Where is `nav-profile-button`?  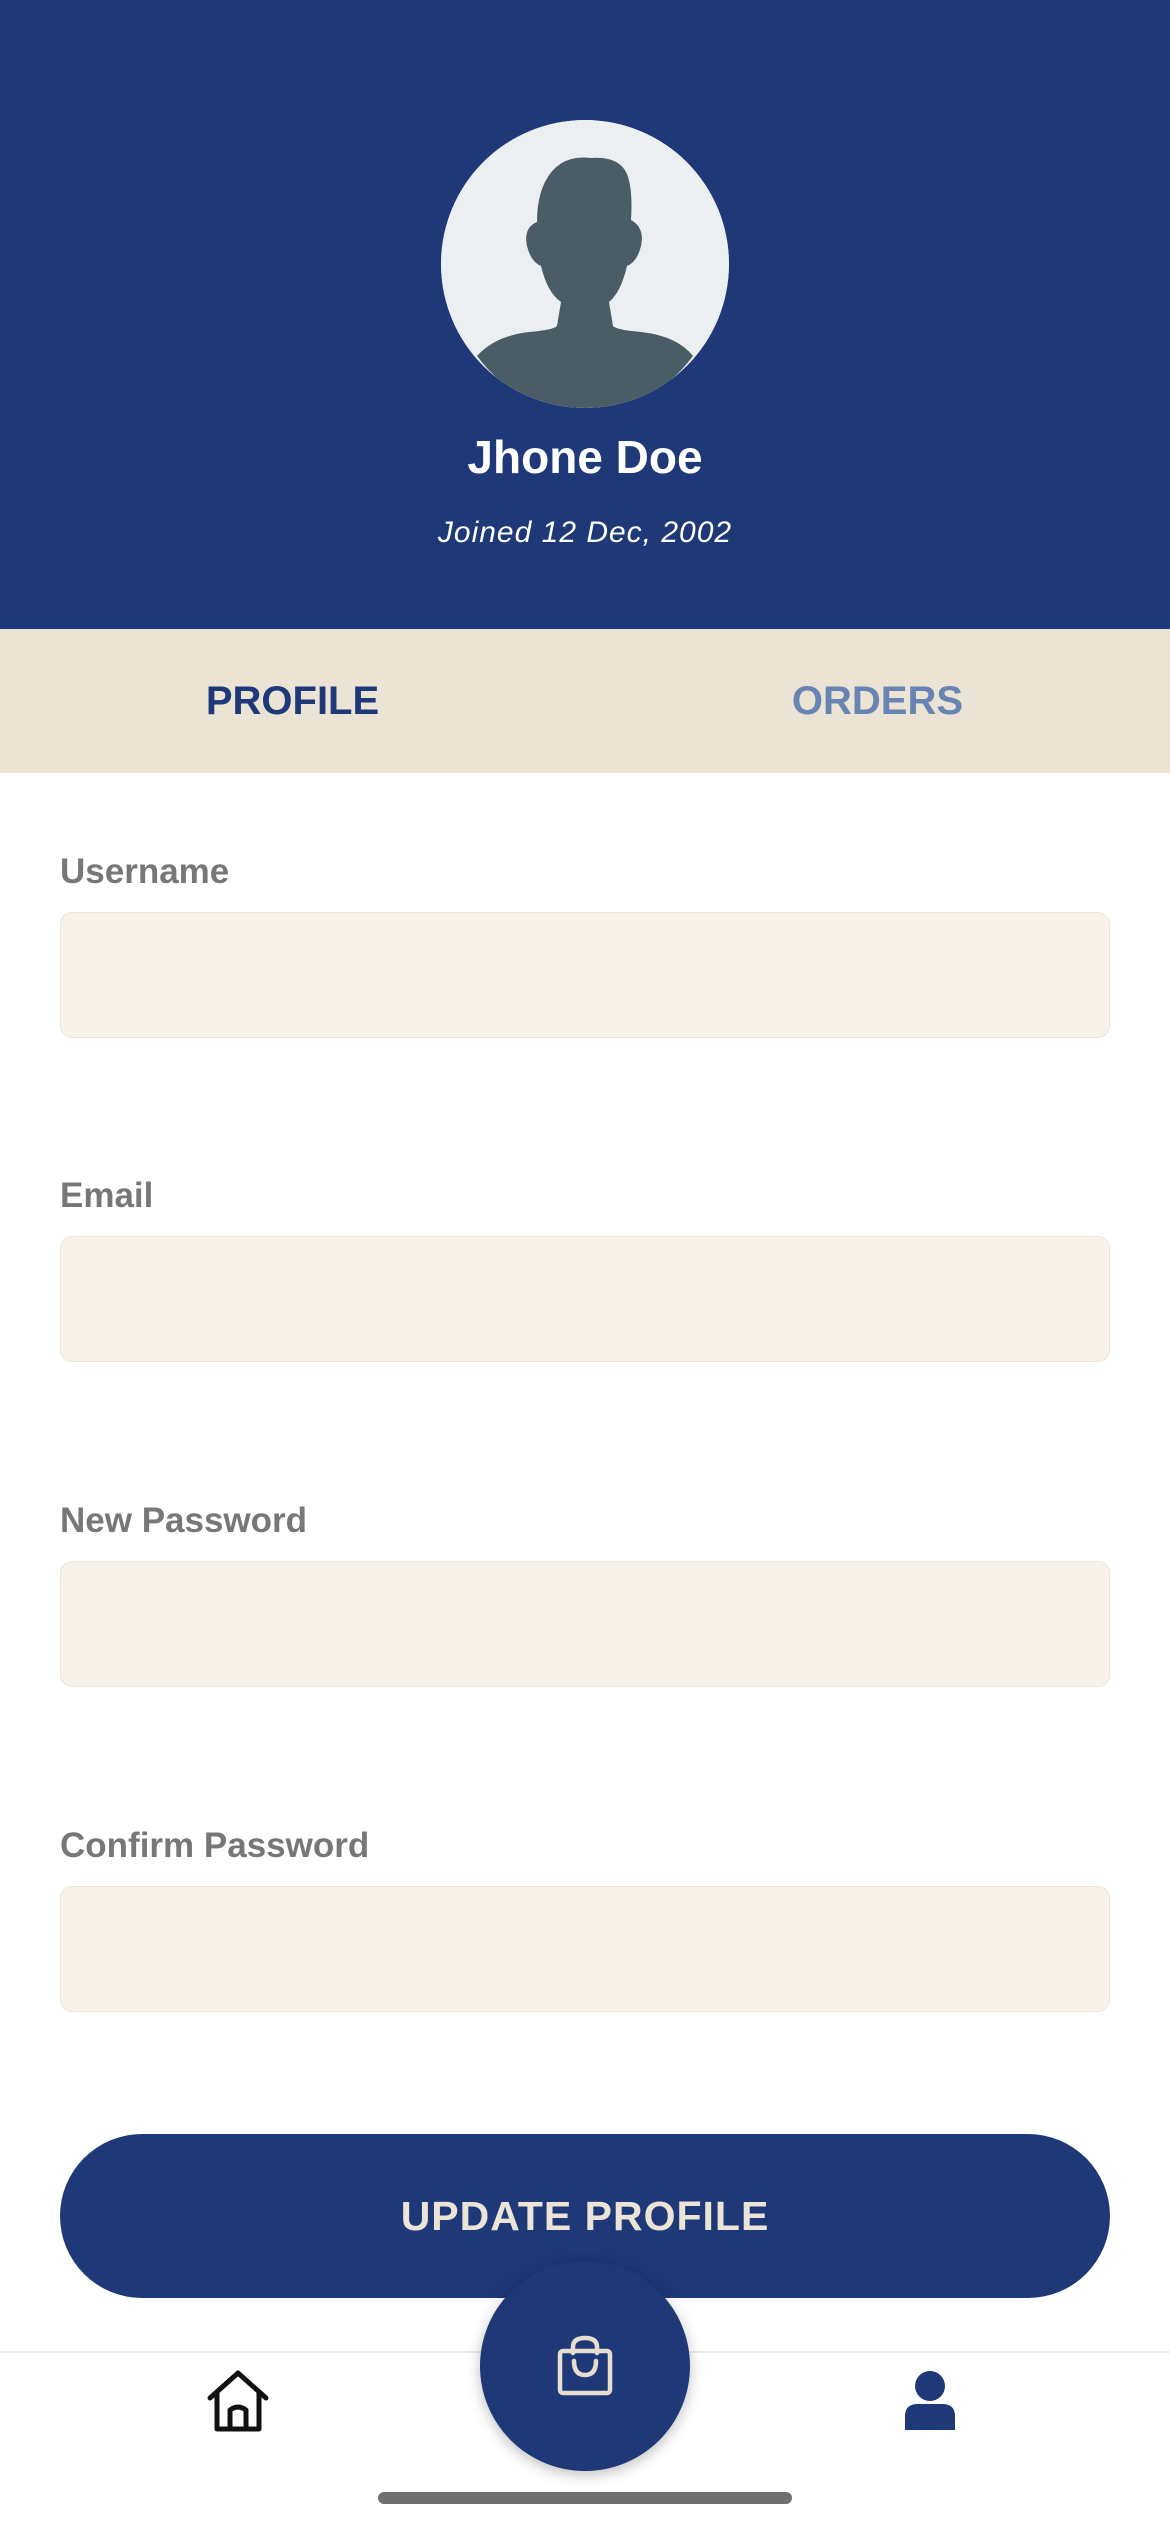
nav-profile-button is located at coordinates (930, 2401).